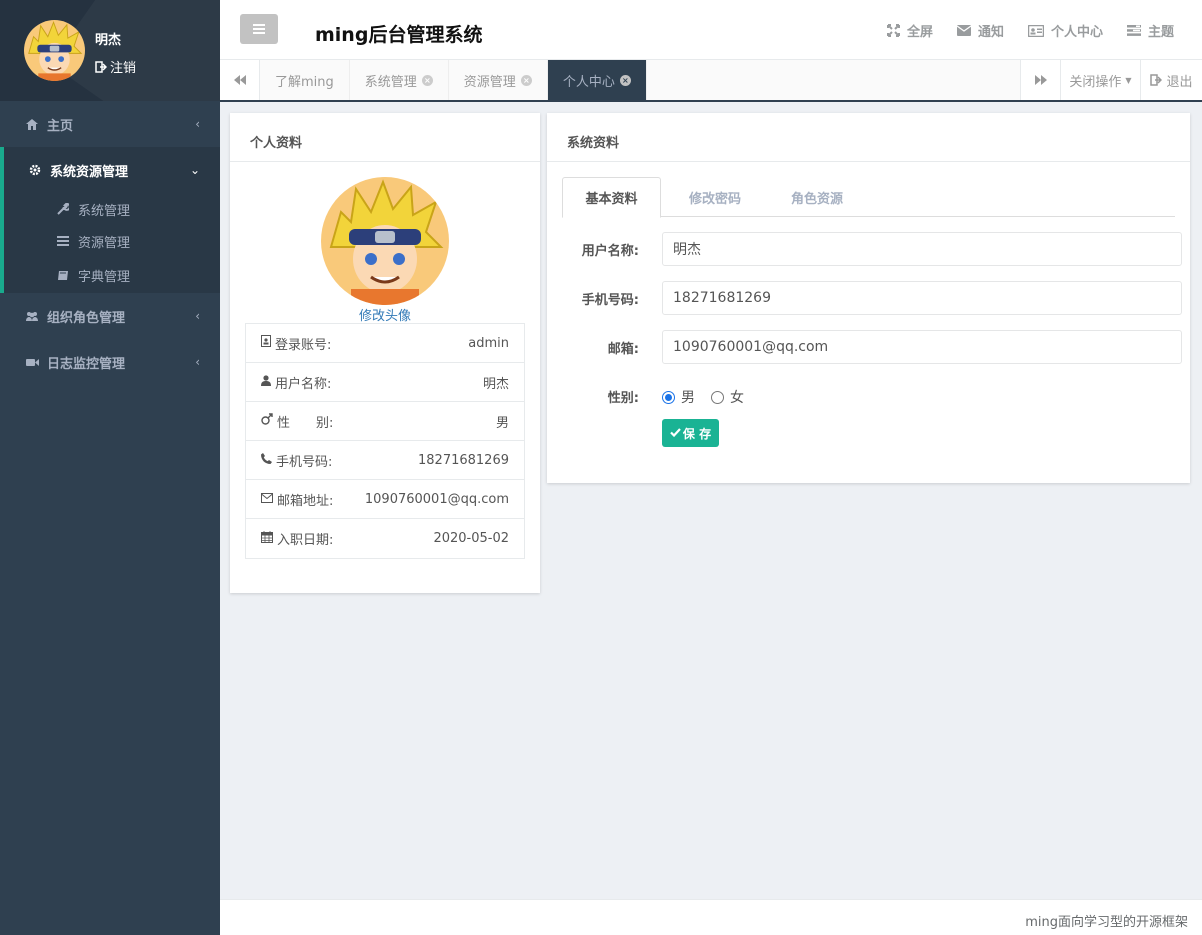 The width and height of the screenshot is (1202, 935). What do you see at coordinates (1076, 32) in the screenshot?
I see `personal-center-label: 个人中心` at bounding box center [1076, 32].